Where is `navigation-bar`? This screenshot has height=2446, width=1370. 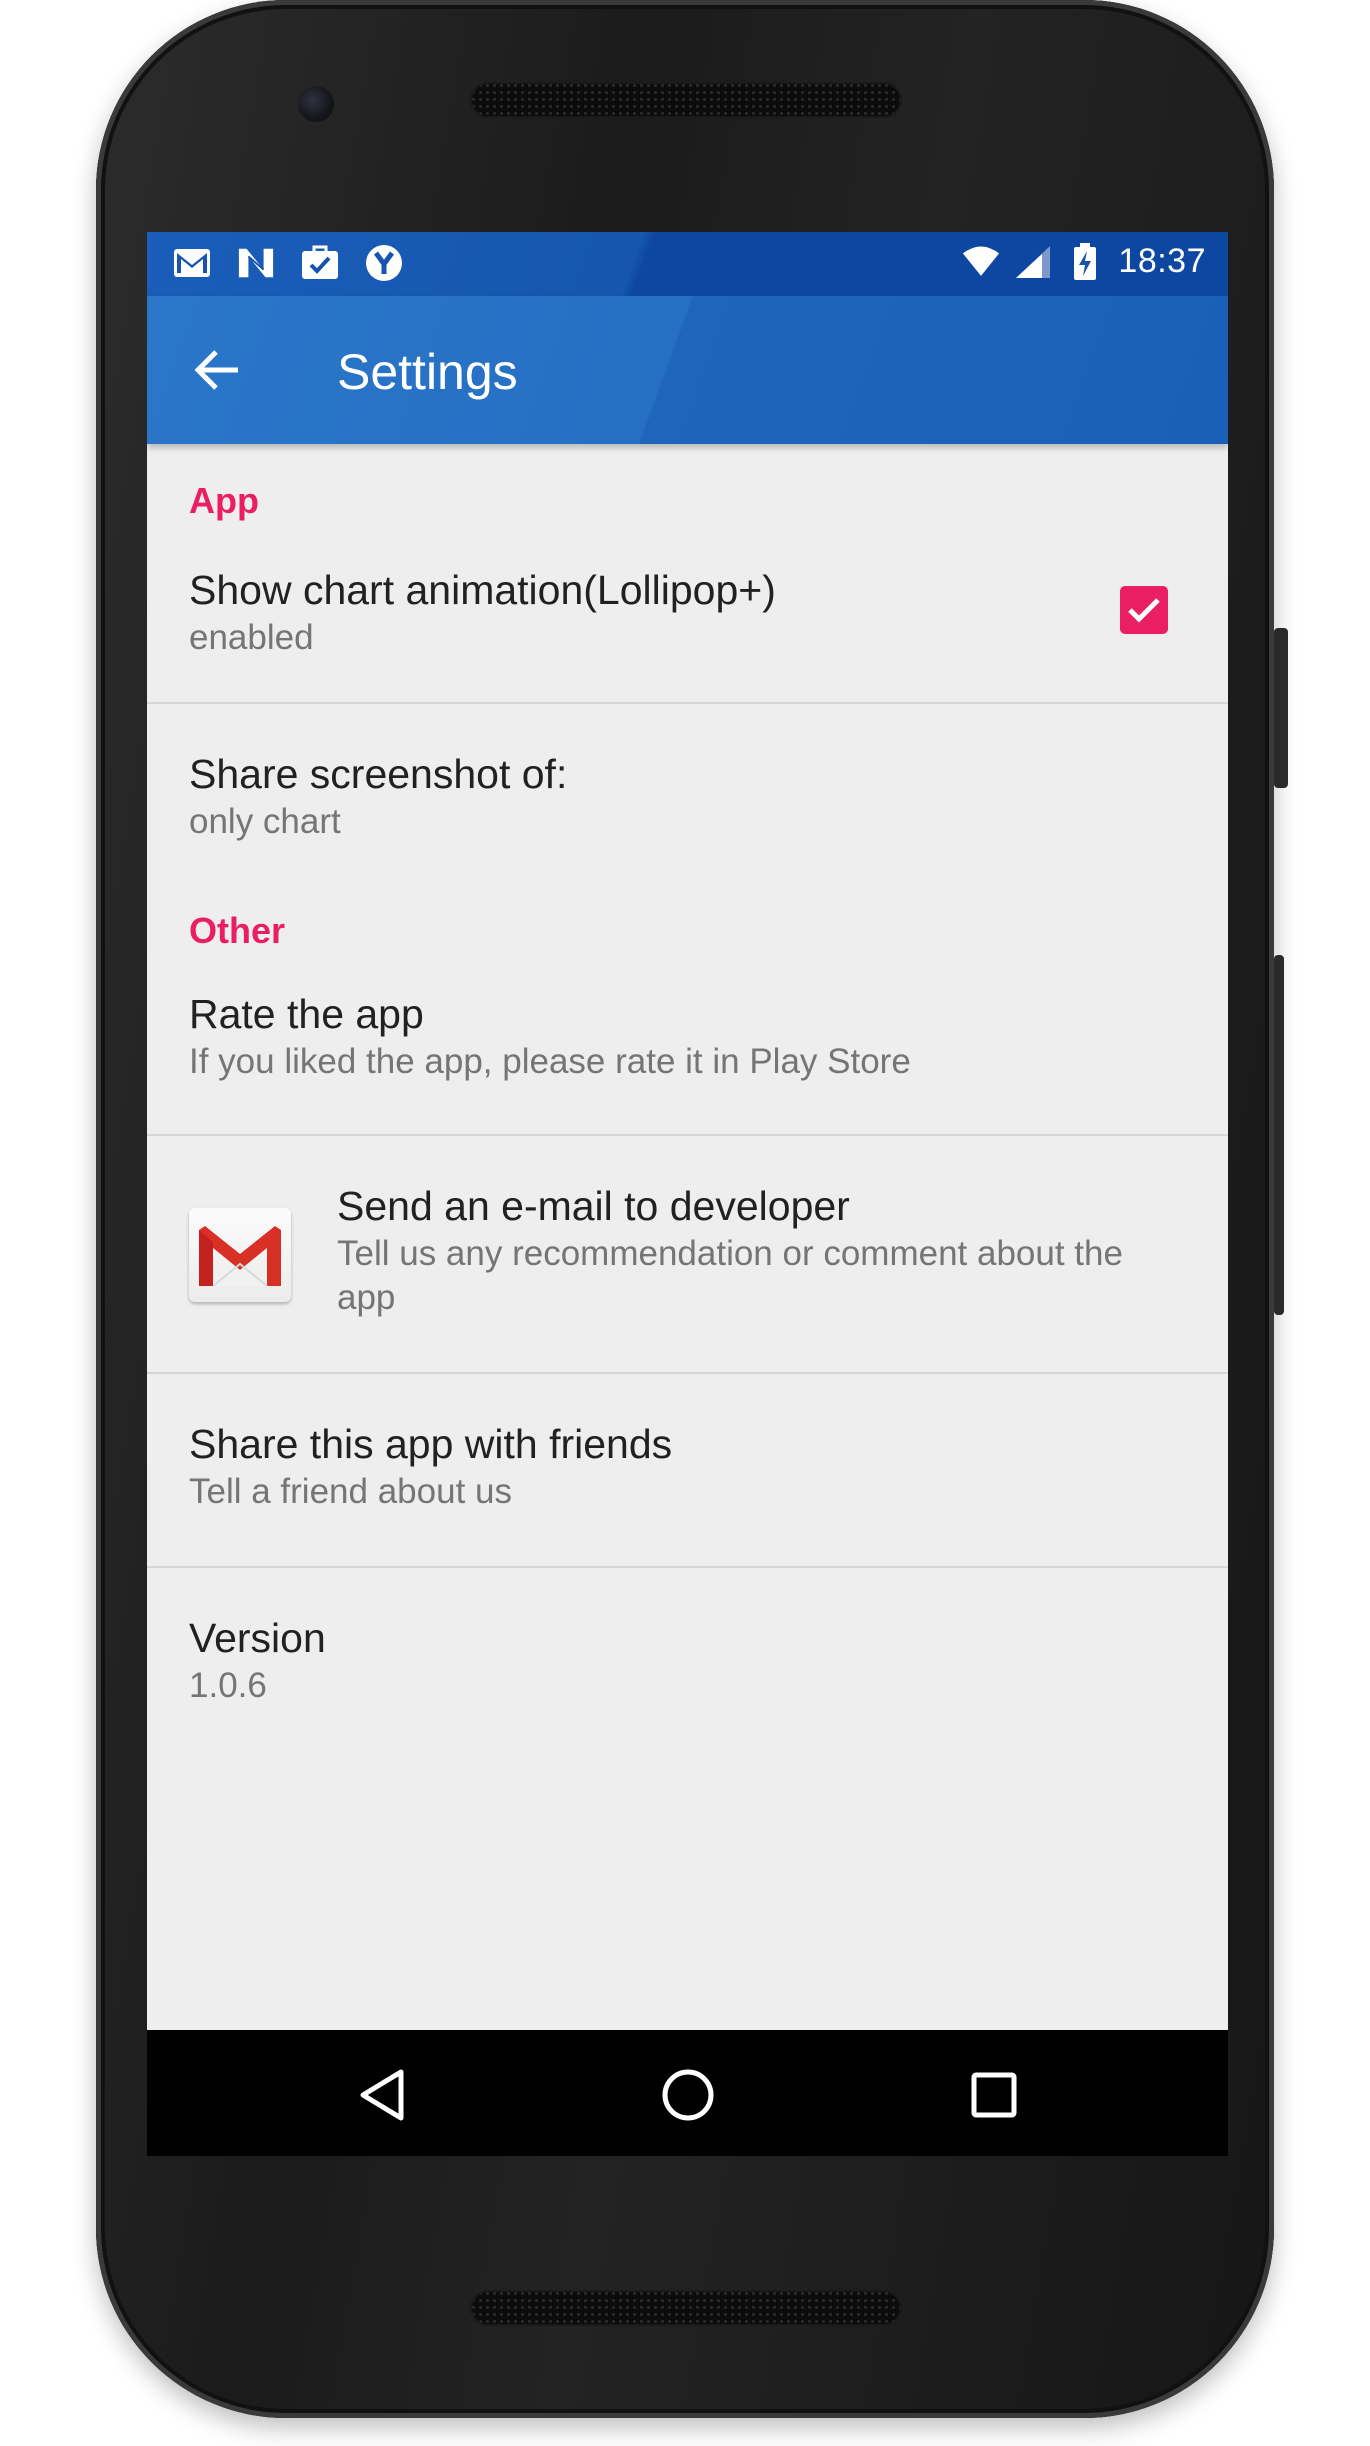
navigation-bar is located at coordinates (687, 2093).